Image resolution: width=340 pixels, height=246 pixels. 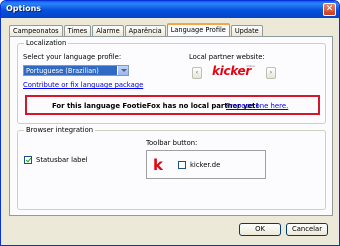 What do you see at coordinates (260, 229) in the screenshot?
I see `ok-button: OK` at bounding box center [260, 229].